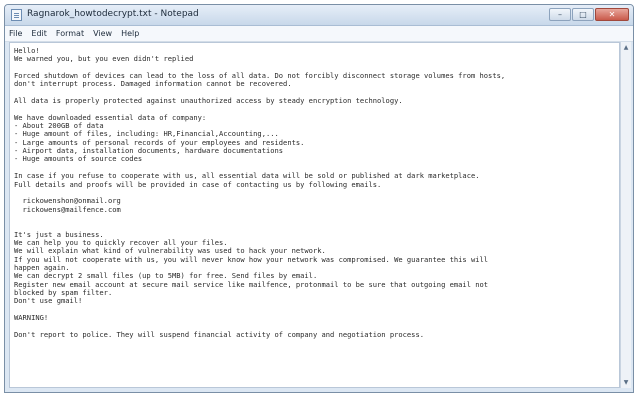 This screenshot has height=397, width=638. I want to click on warning-heading: WARNING!, so click(31, 317).